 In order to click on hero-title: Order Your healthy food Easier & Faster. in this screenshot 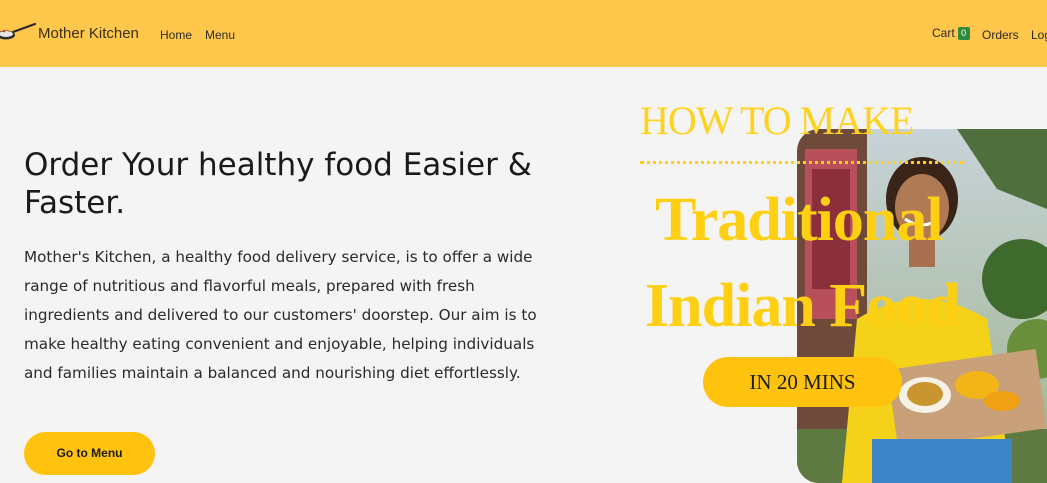, I will do `click(278, 184)`.